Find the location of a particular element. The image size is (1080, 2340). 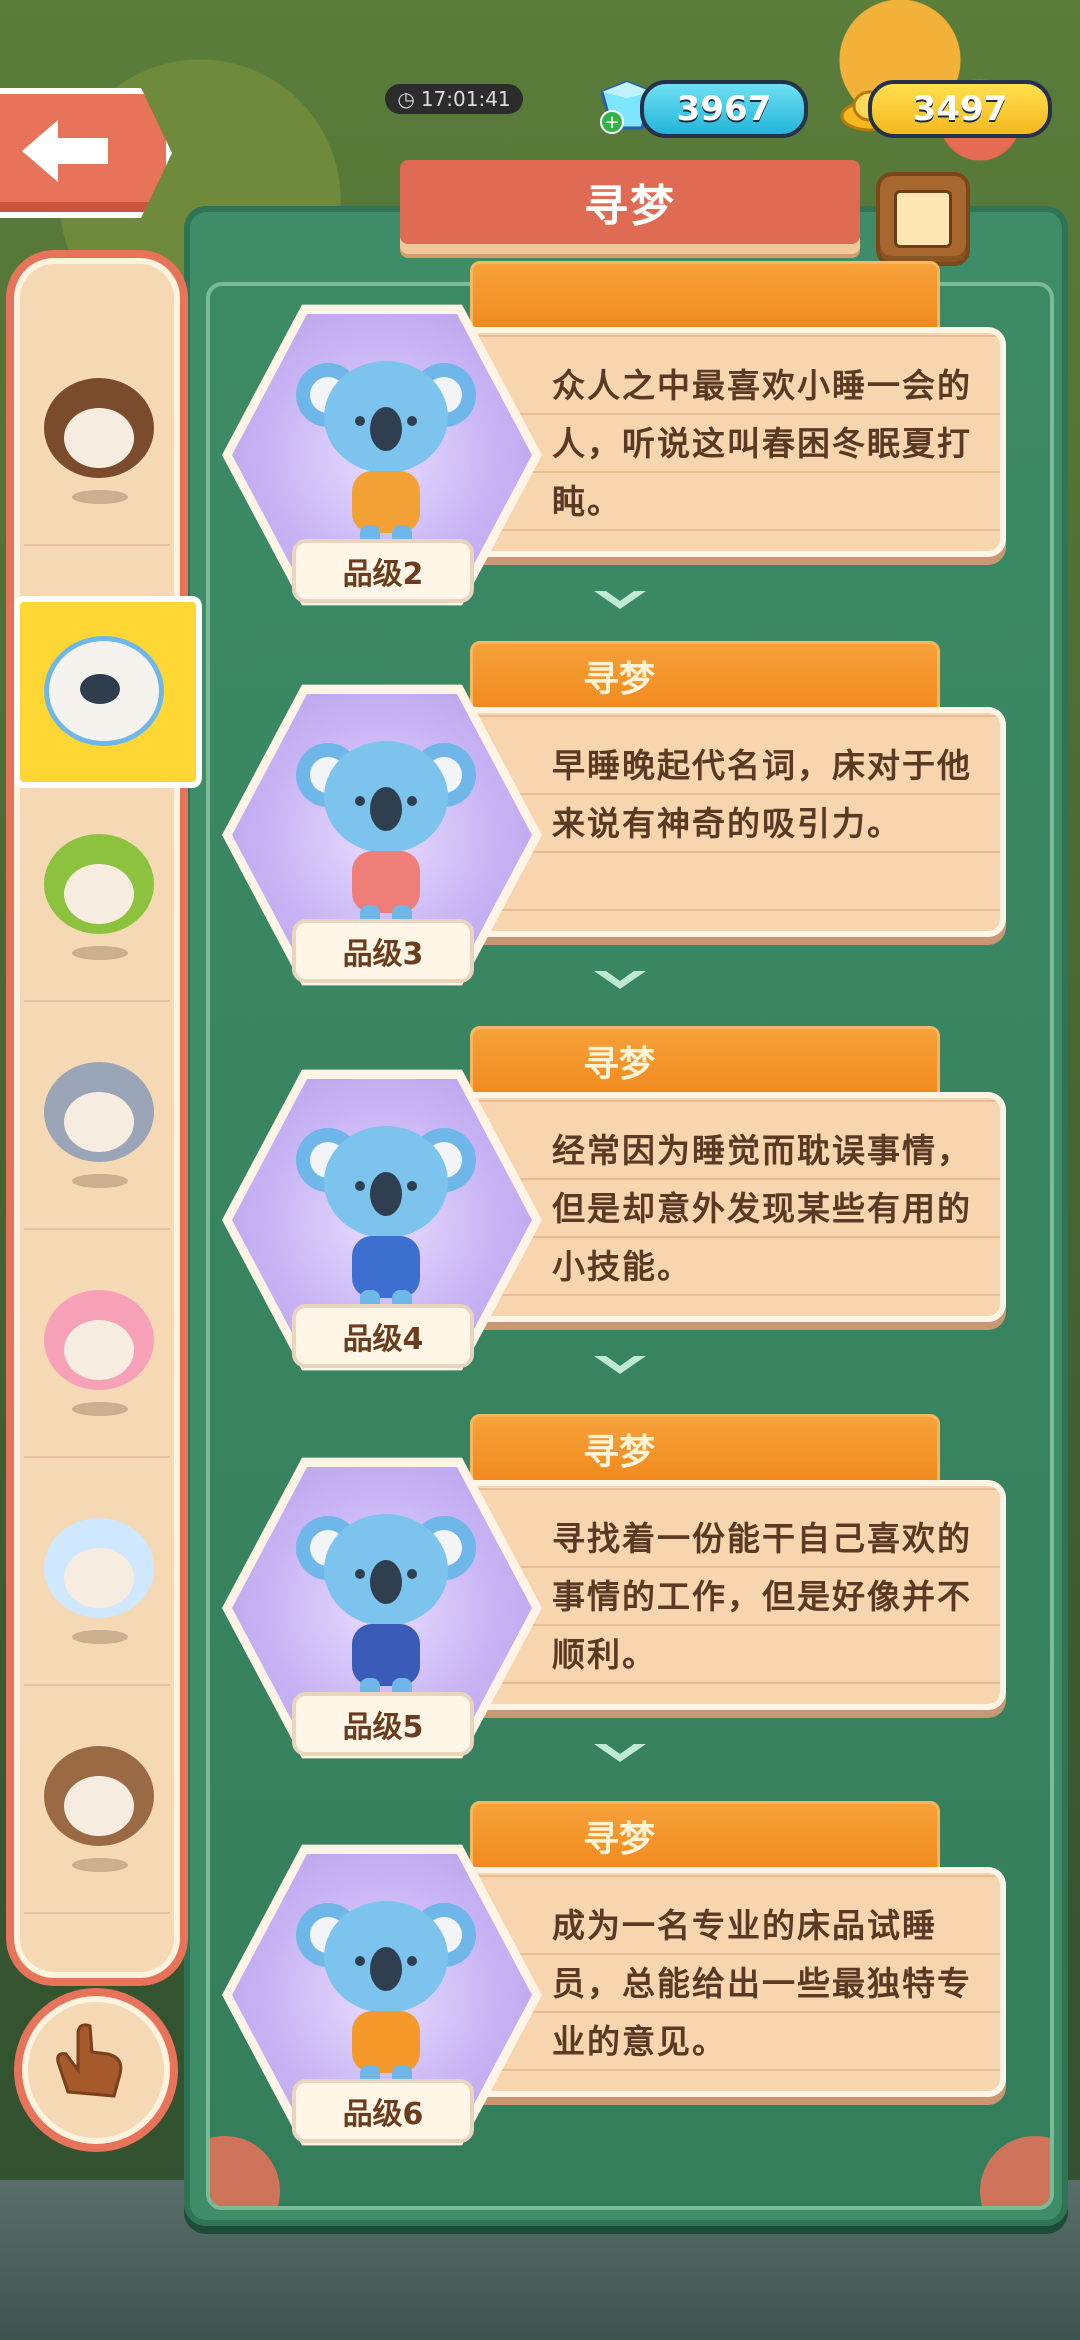

arrow-left-icon is located at coordinates (65, 151).